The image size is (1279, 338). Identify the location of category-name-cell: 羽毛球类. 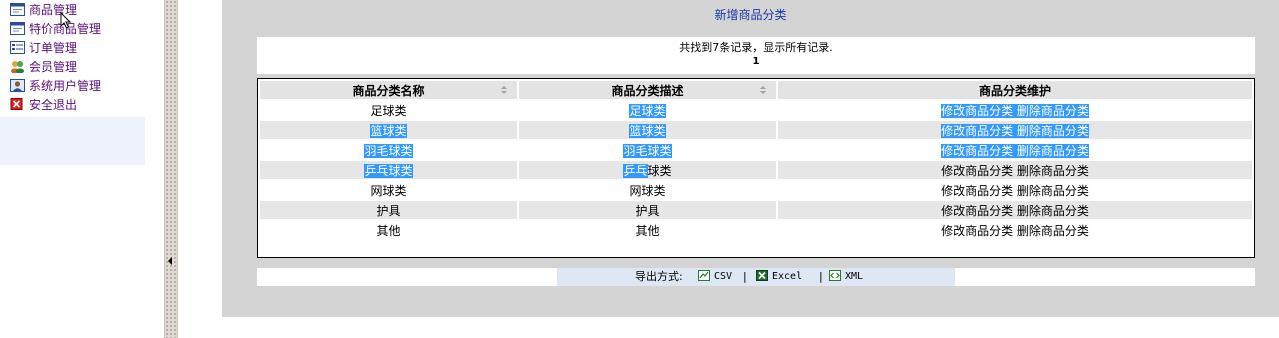
(388, 150).